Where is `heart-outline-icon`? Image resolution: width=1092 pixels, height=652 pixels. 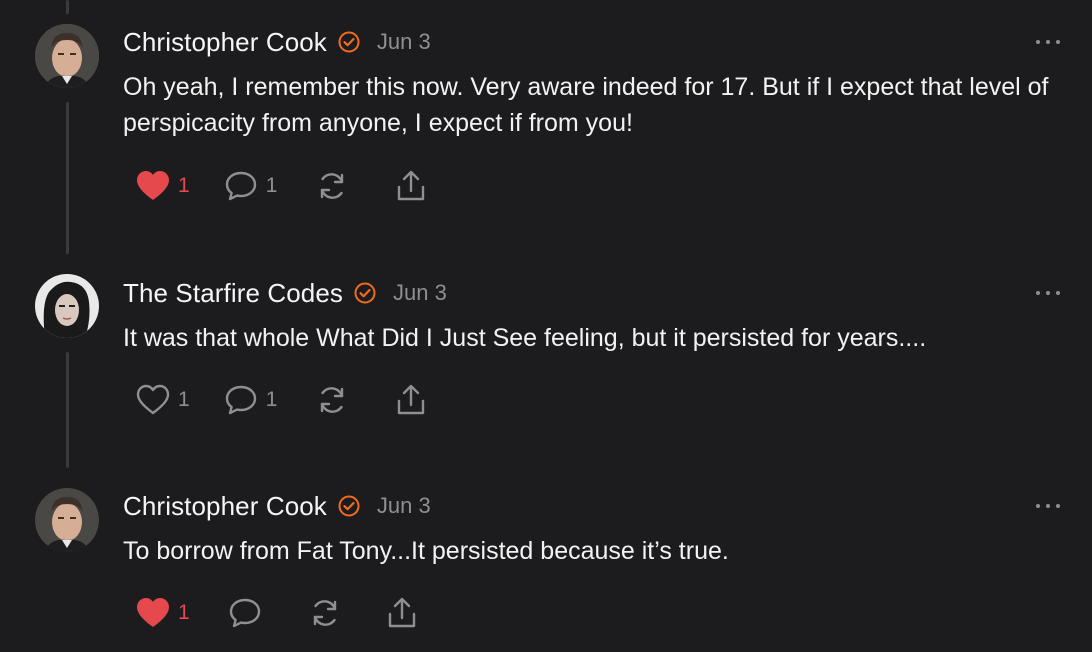 heart-outline-icon is located at coordinates (153, 400).